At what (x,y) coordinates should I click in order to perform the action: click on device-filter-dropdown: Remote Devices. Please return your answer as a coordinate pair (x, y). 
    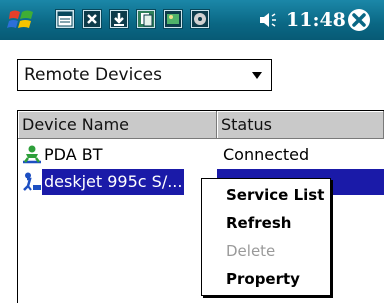
    Looking at the image, I should click on (144, 75).